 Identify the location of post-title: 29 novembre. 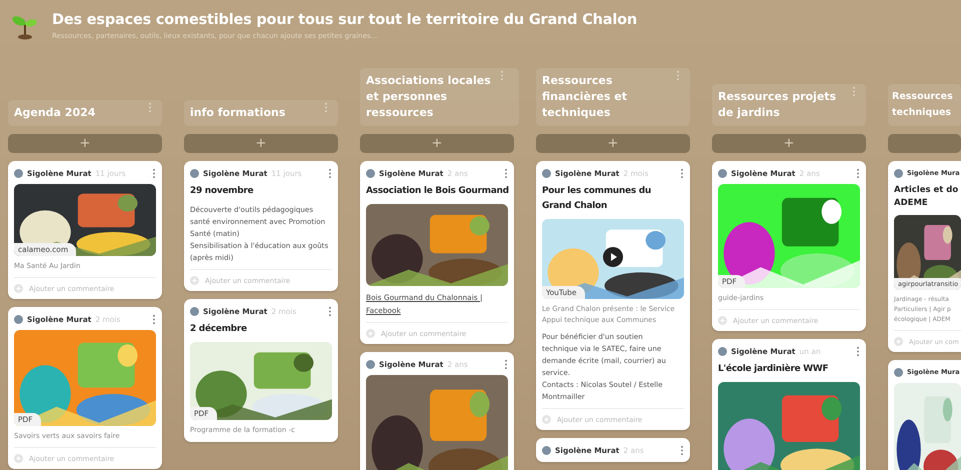
(222, 191).